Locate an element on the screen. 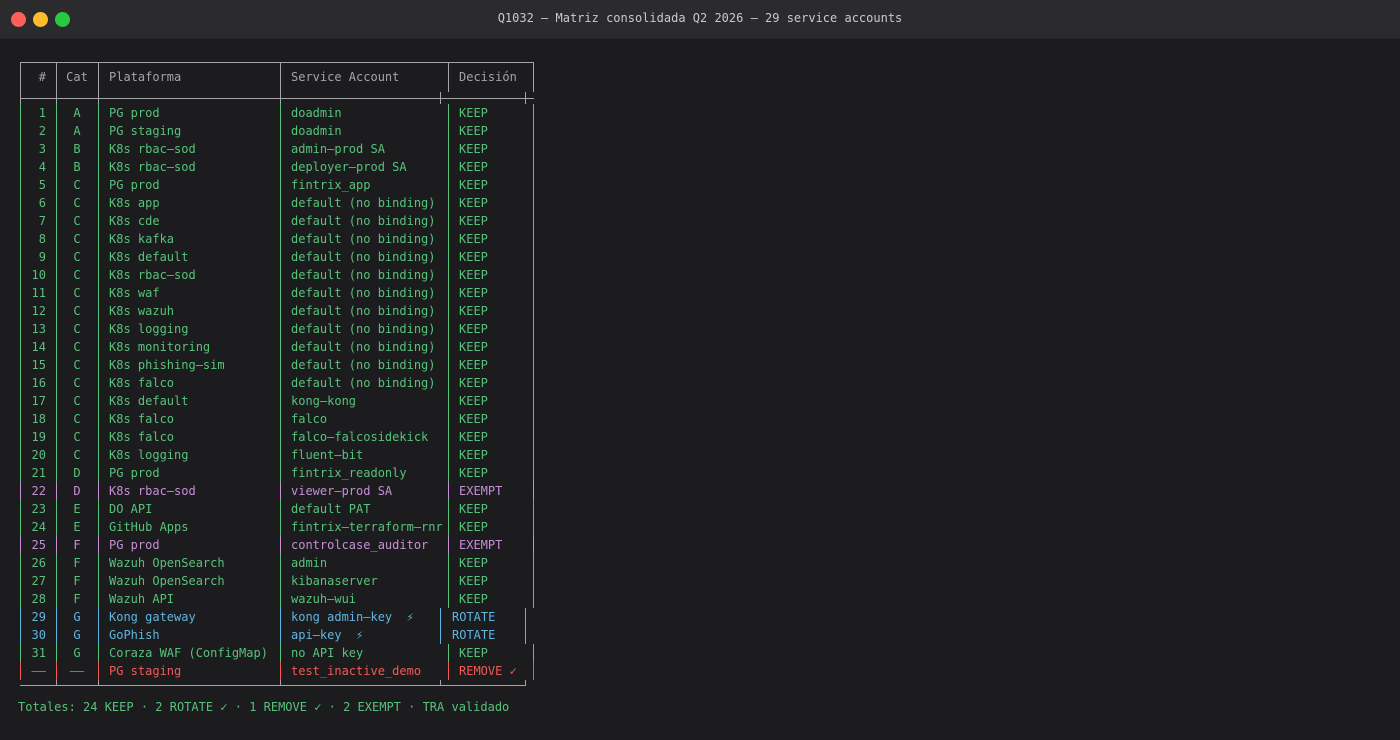 The height and width of the screenshot is (740, 1400). cell-decision: ROTATE is located at coordinates (474, 635).